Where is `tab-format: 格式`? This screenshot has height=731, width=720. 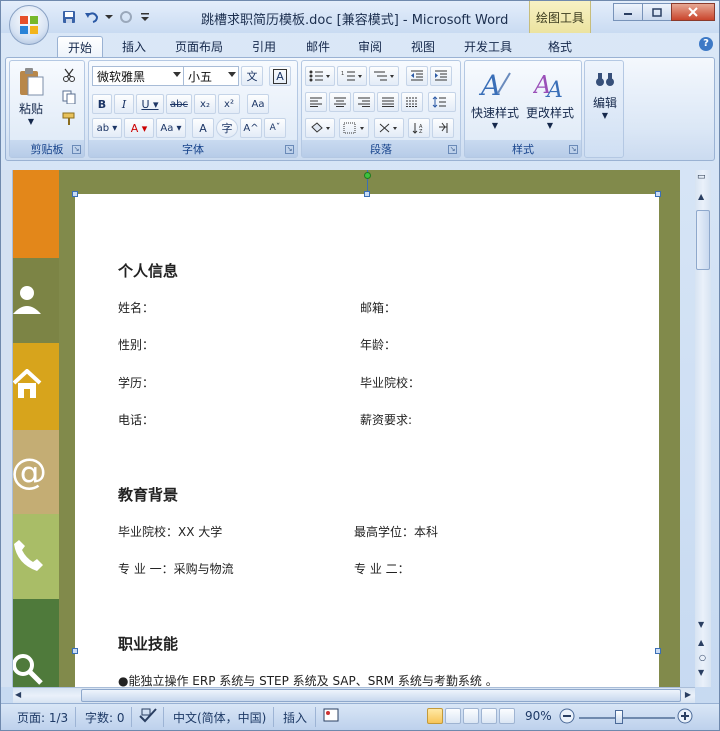 tab-format: 格式 is located at coordinates (560, 46).